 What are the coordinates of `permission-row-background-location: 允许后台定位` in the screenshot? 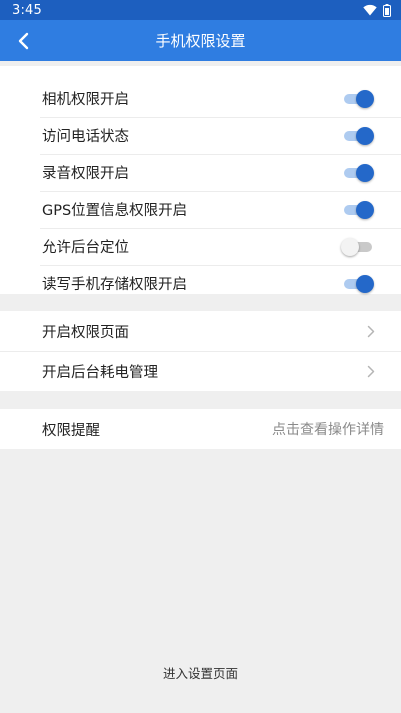 It's located at (200, 246).